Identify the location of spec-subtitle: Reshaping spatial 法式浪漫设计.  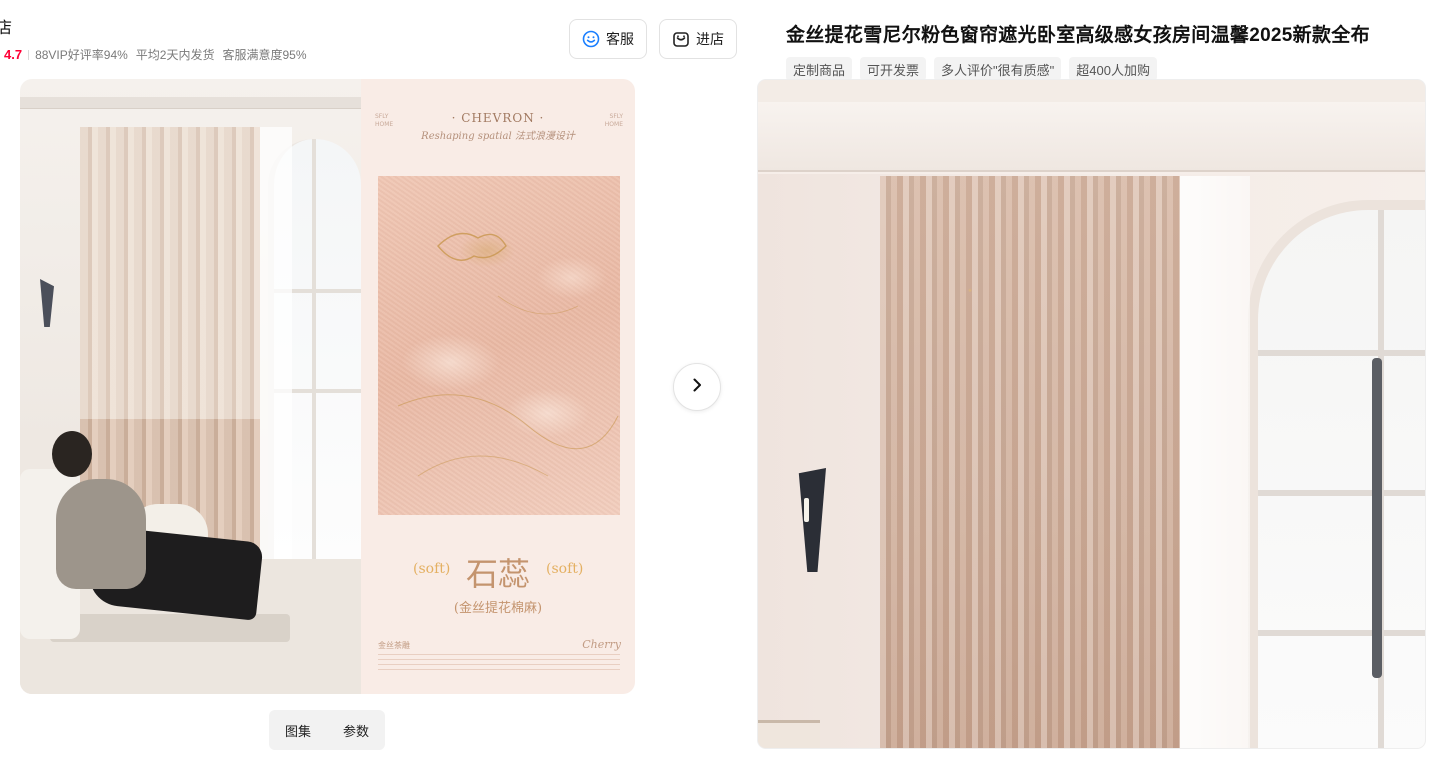
(498, 136).